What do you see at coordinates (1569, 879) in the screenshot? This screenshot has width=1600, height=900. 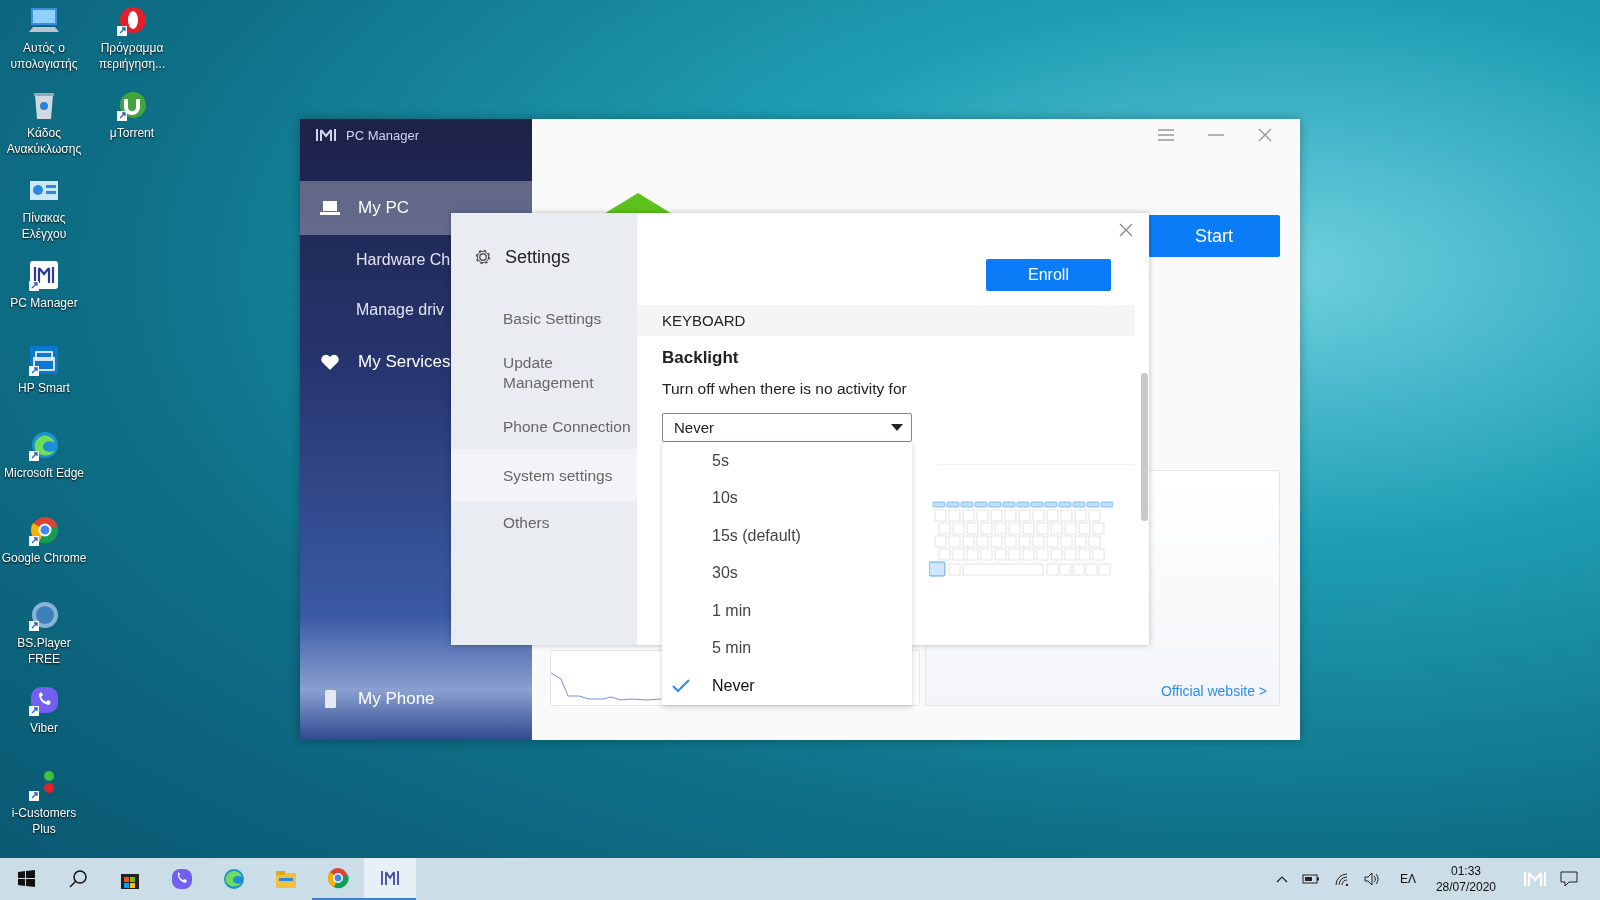 I see `notification-icon` at bounding box center [1569, 879].